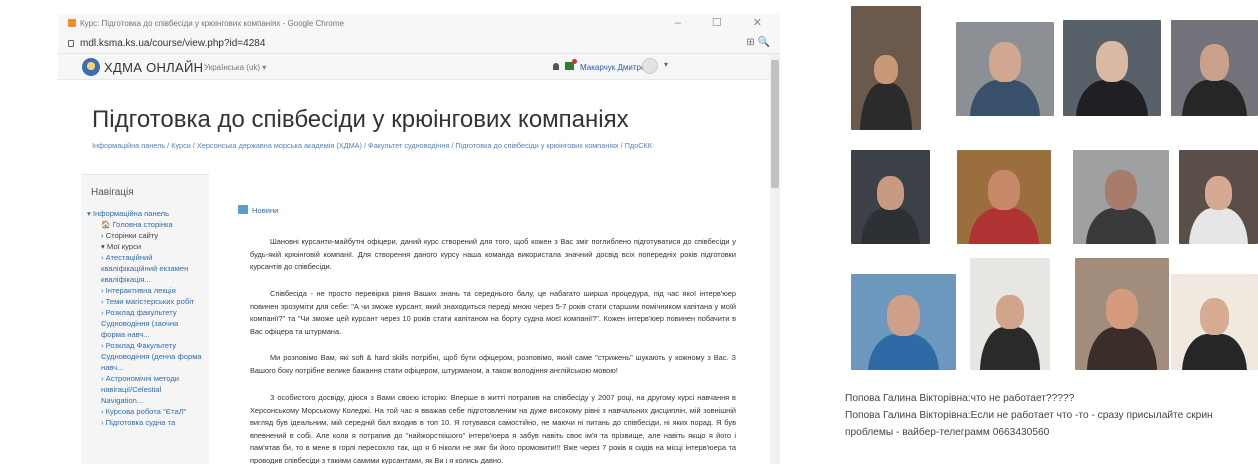 The image size is (1258, 464). Describe the element at coordinates (666, 64) in the screenshot. I see `user-menu-caret-icon: ▾` at that location.